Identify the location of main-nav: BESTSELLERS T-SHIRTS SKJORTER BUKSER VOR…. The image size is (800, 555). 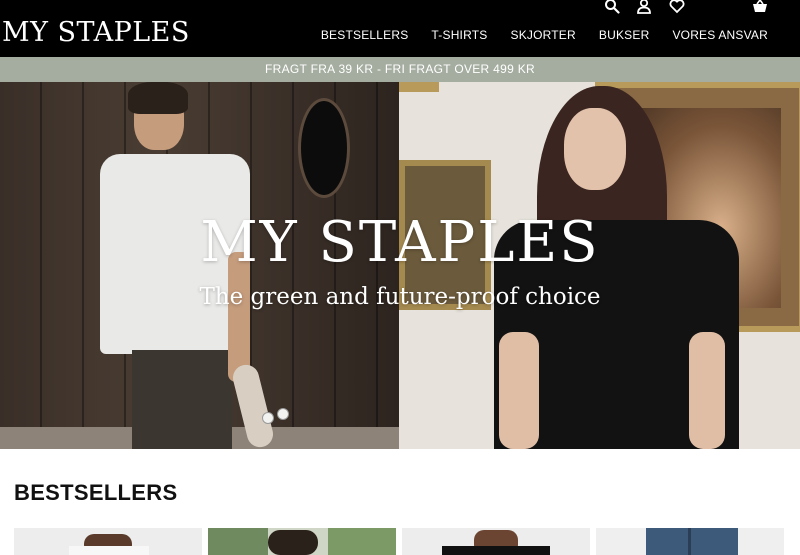
(533, 35).